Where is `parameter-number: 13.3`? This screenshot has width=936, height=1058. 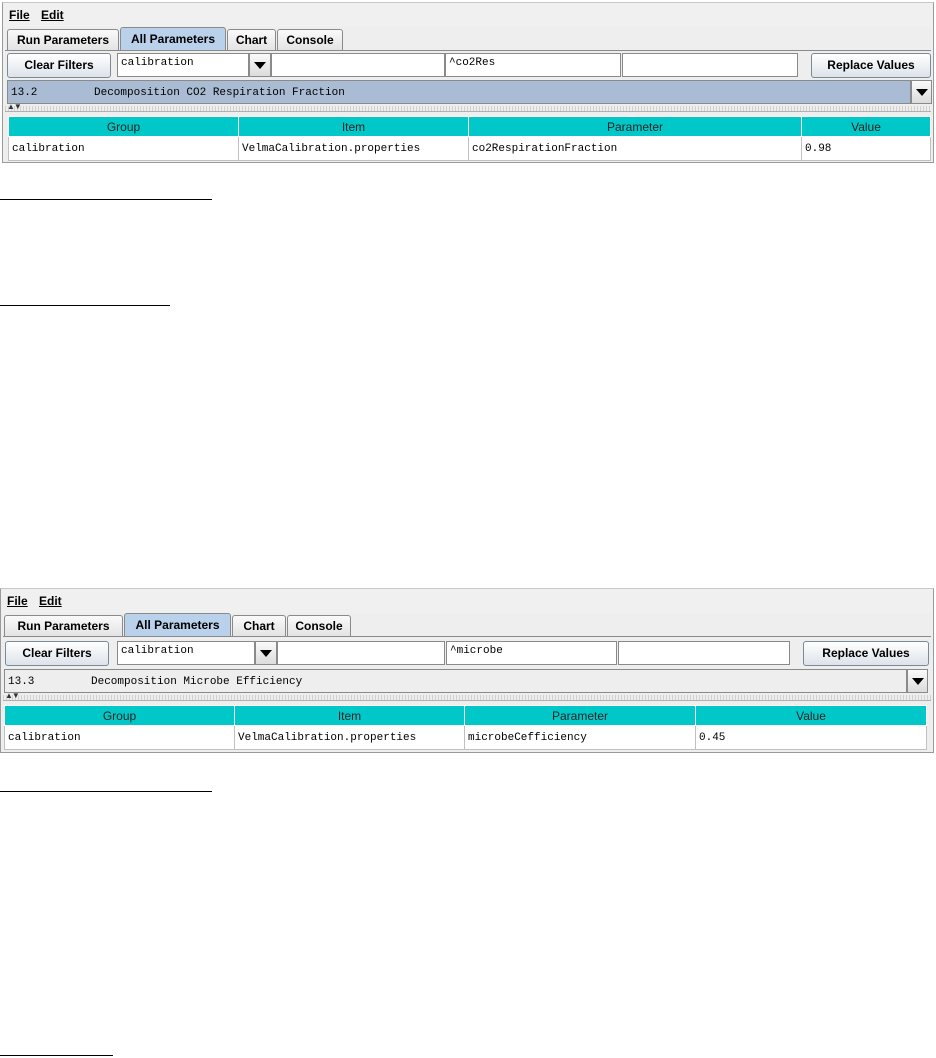
parameter-number: 13.3 is located at coordinates (21, 682).